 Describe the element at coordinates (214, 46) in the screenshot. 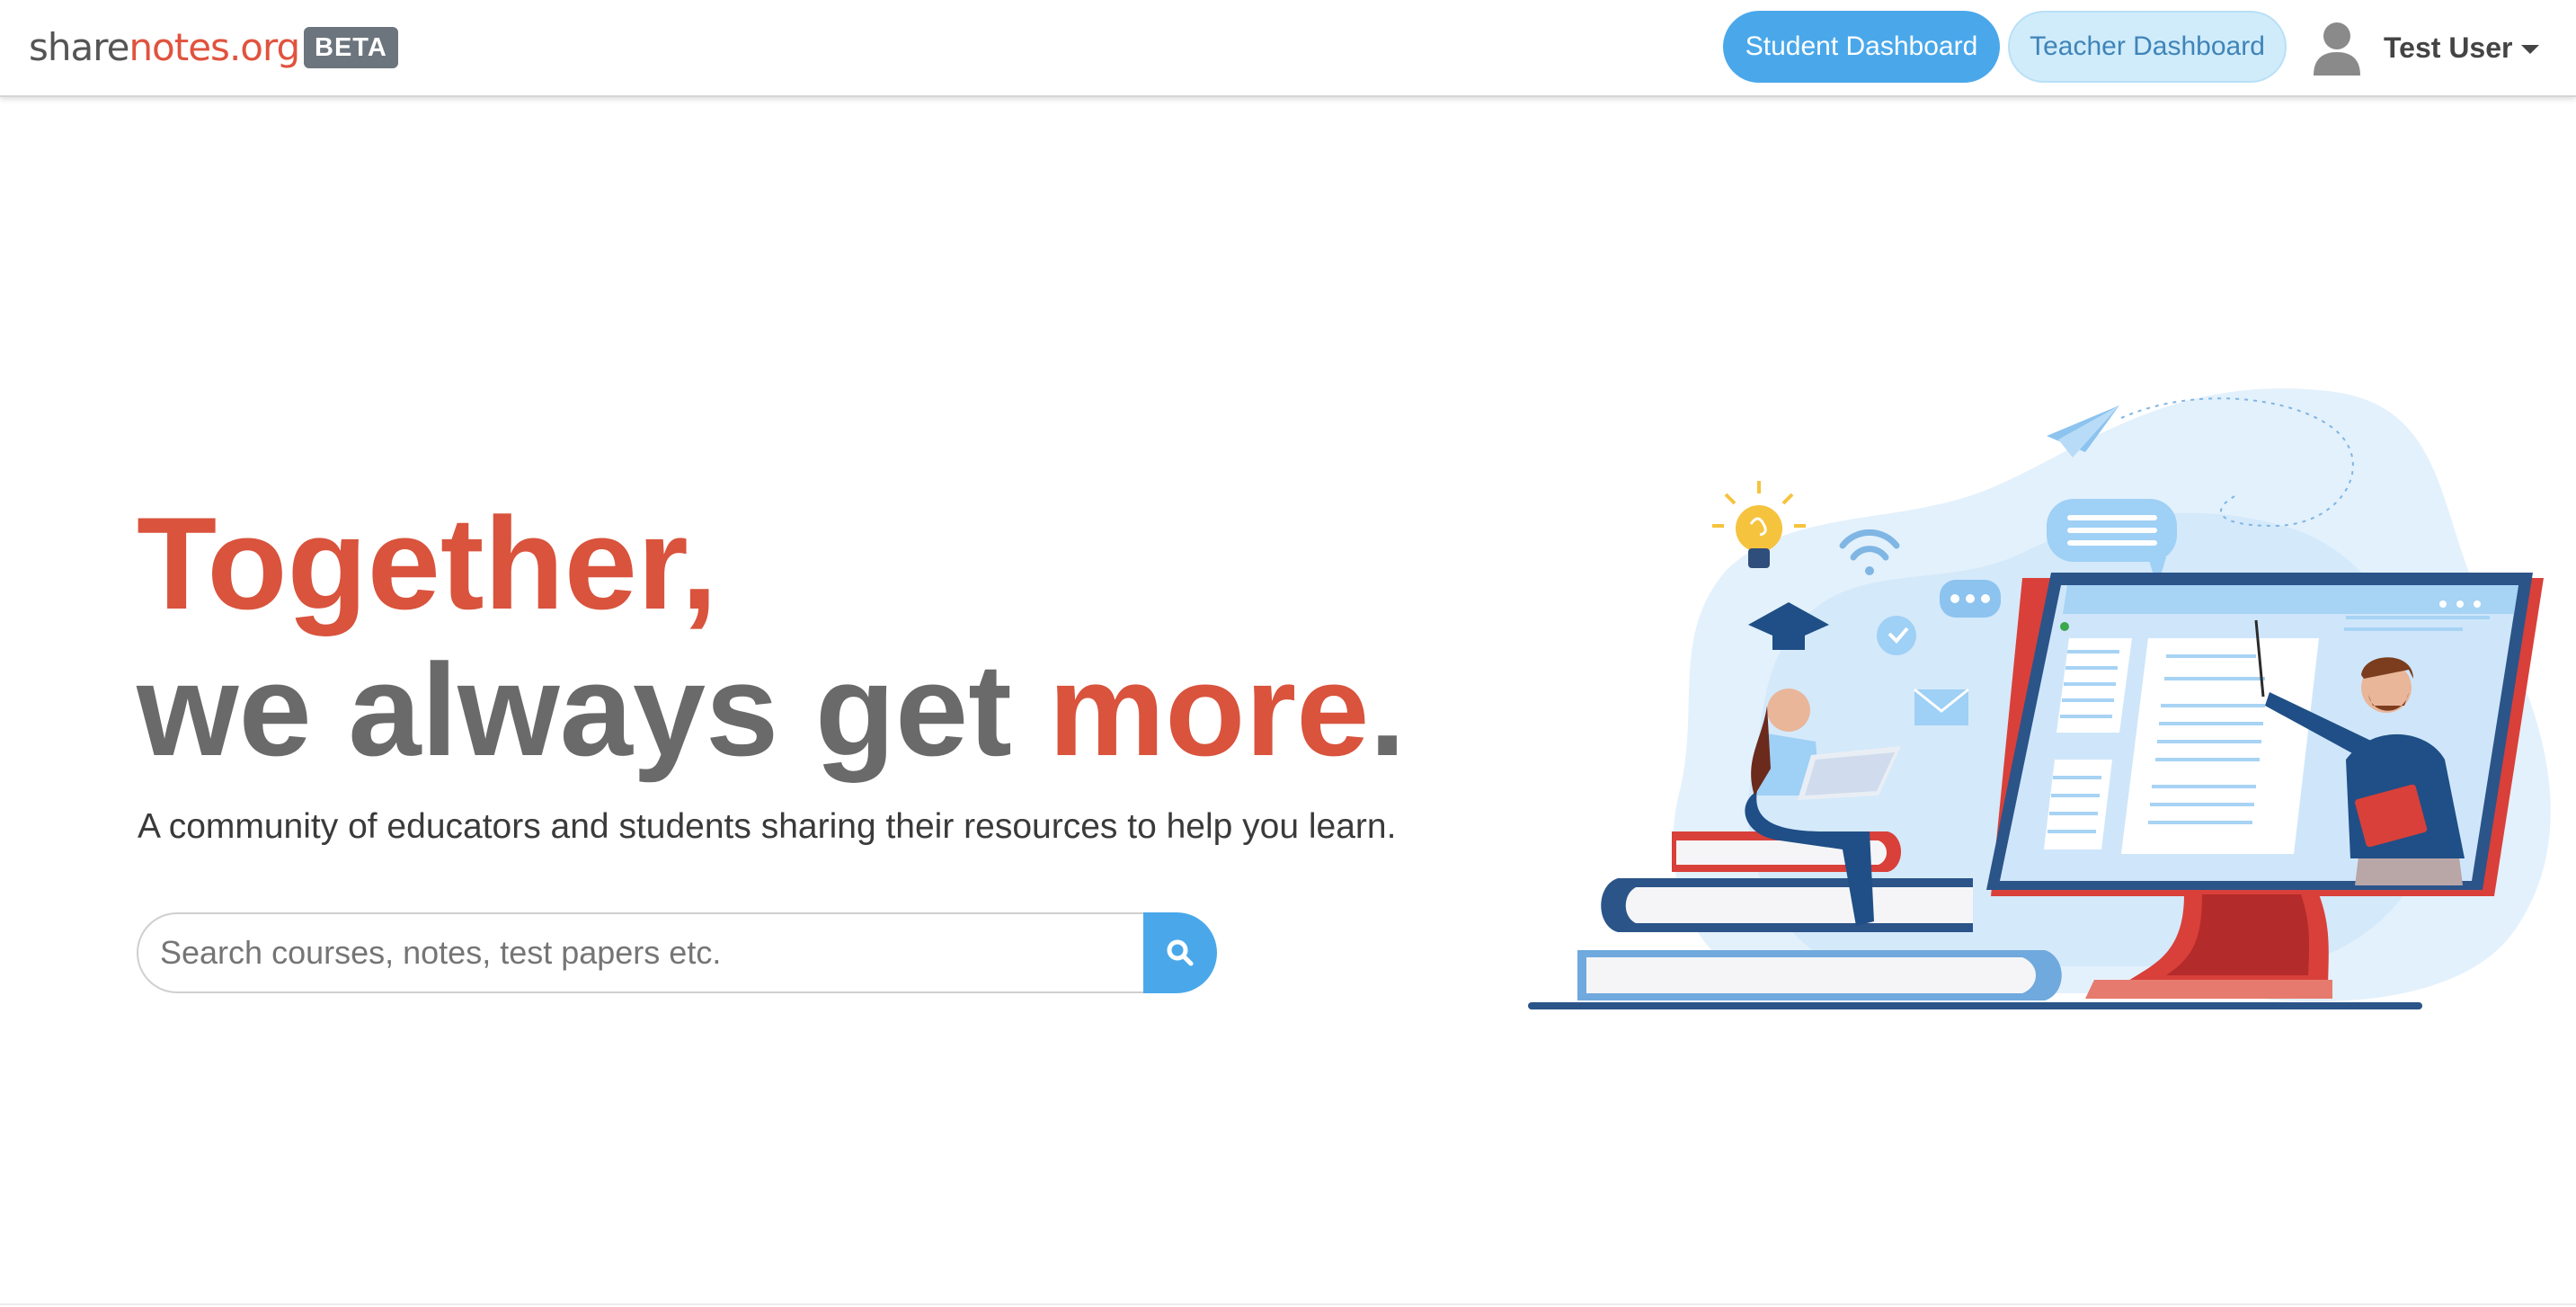

I see `brand-text-notes: notes.org` at that location.